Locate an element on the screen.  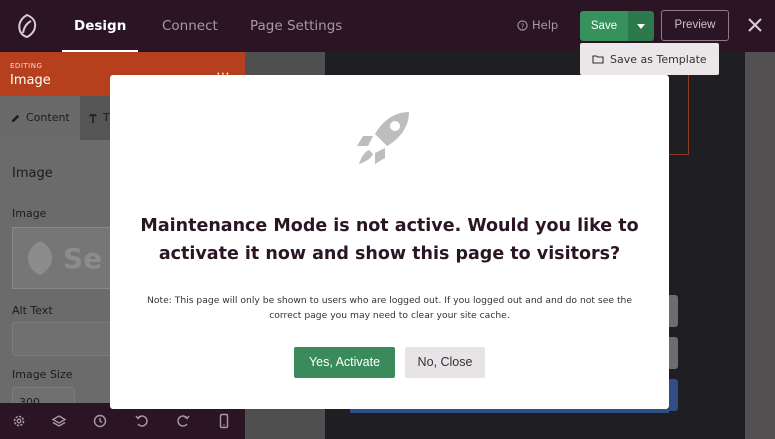
save-options-button is located at coordinates (641, 26).